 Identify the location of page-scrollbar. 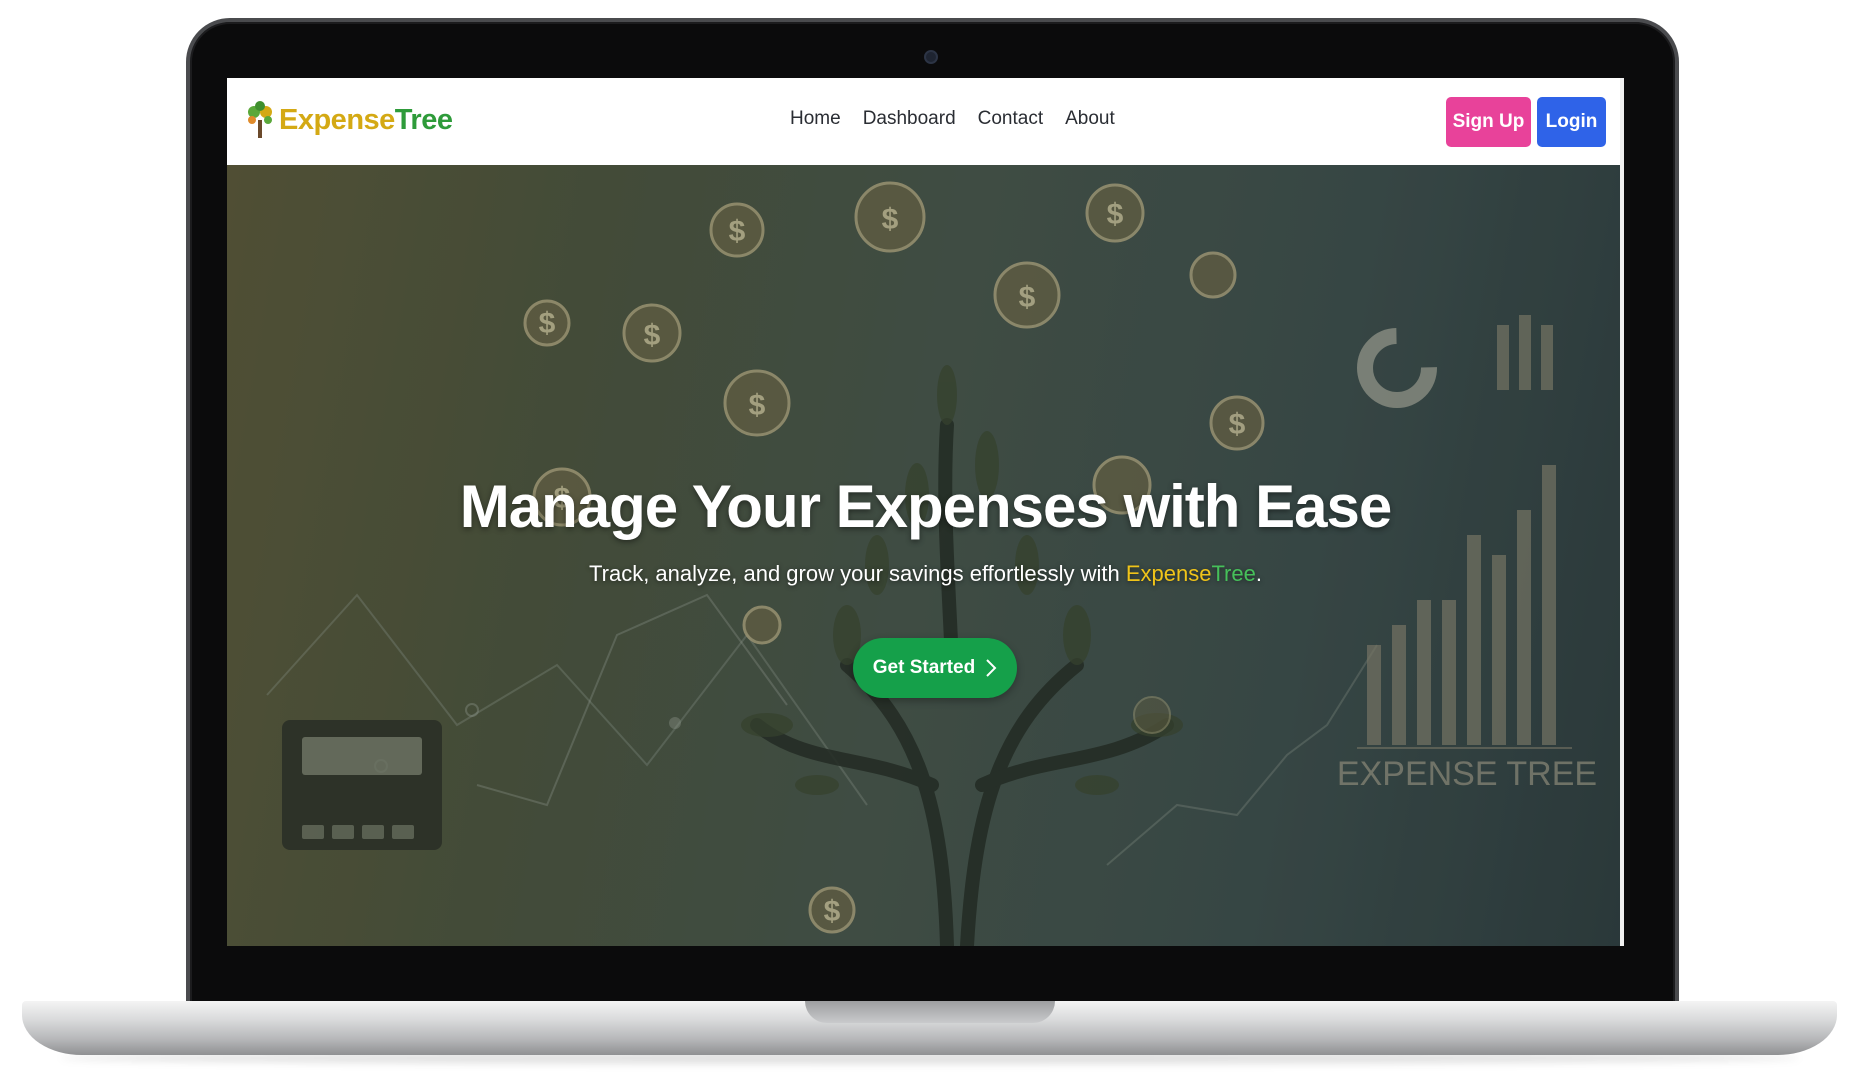
(1622, 512).